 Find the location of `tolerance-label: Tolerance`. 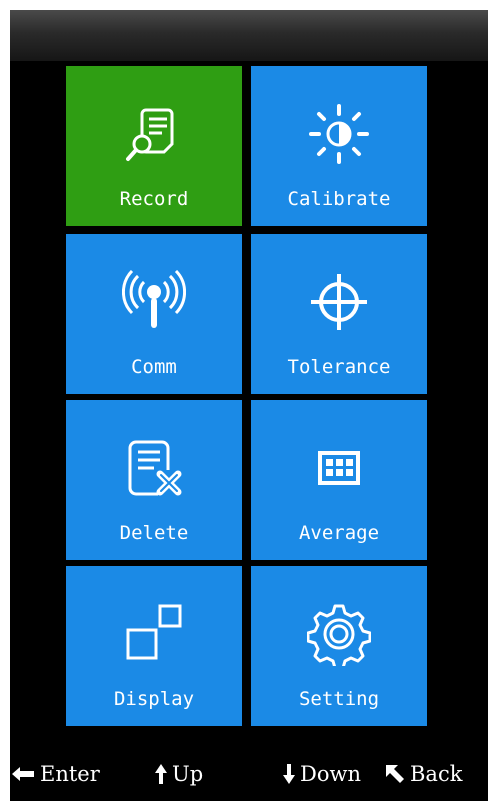

tolerance-label: Tolerance is located at coordinates (339, 367).